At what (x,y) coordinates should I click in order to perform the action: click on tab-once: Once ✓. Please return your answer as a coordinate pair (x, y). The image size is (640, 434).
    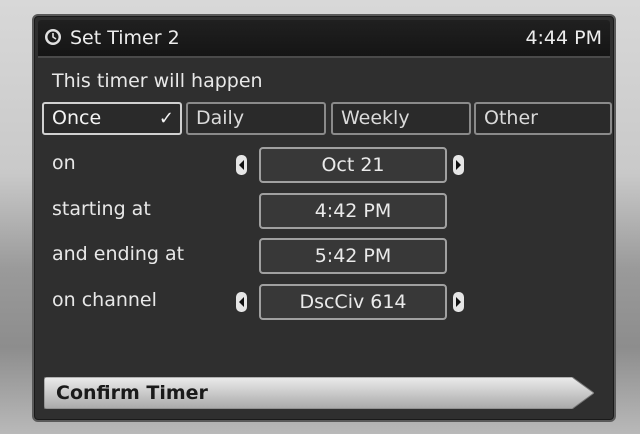
    Looking at the image, I should click on (112, 118).